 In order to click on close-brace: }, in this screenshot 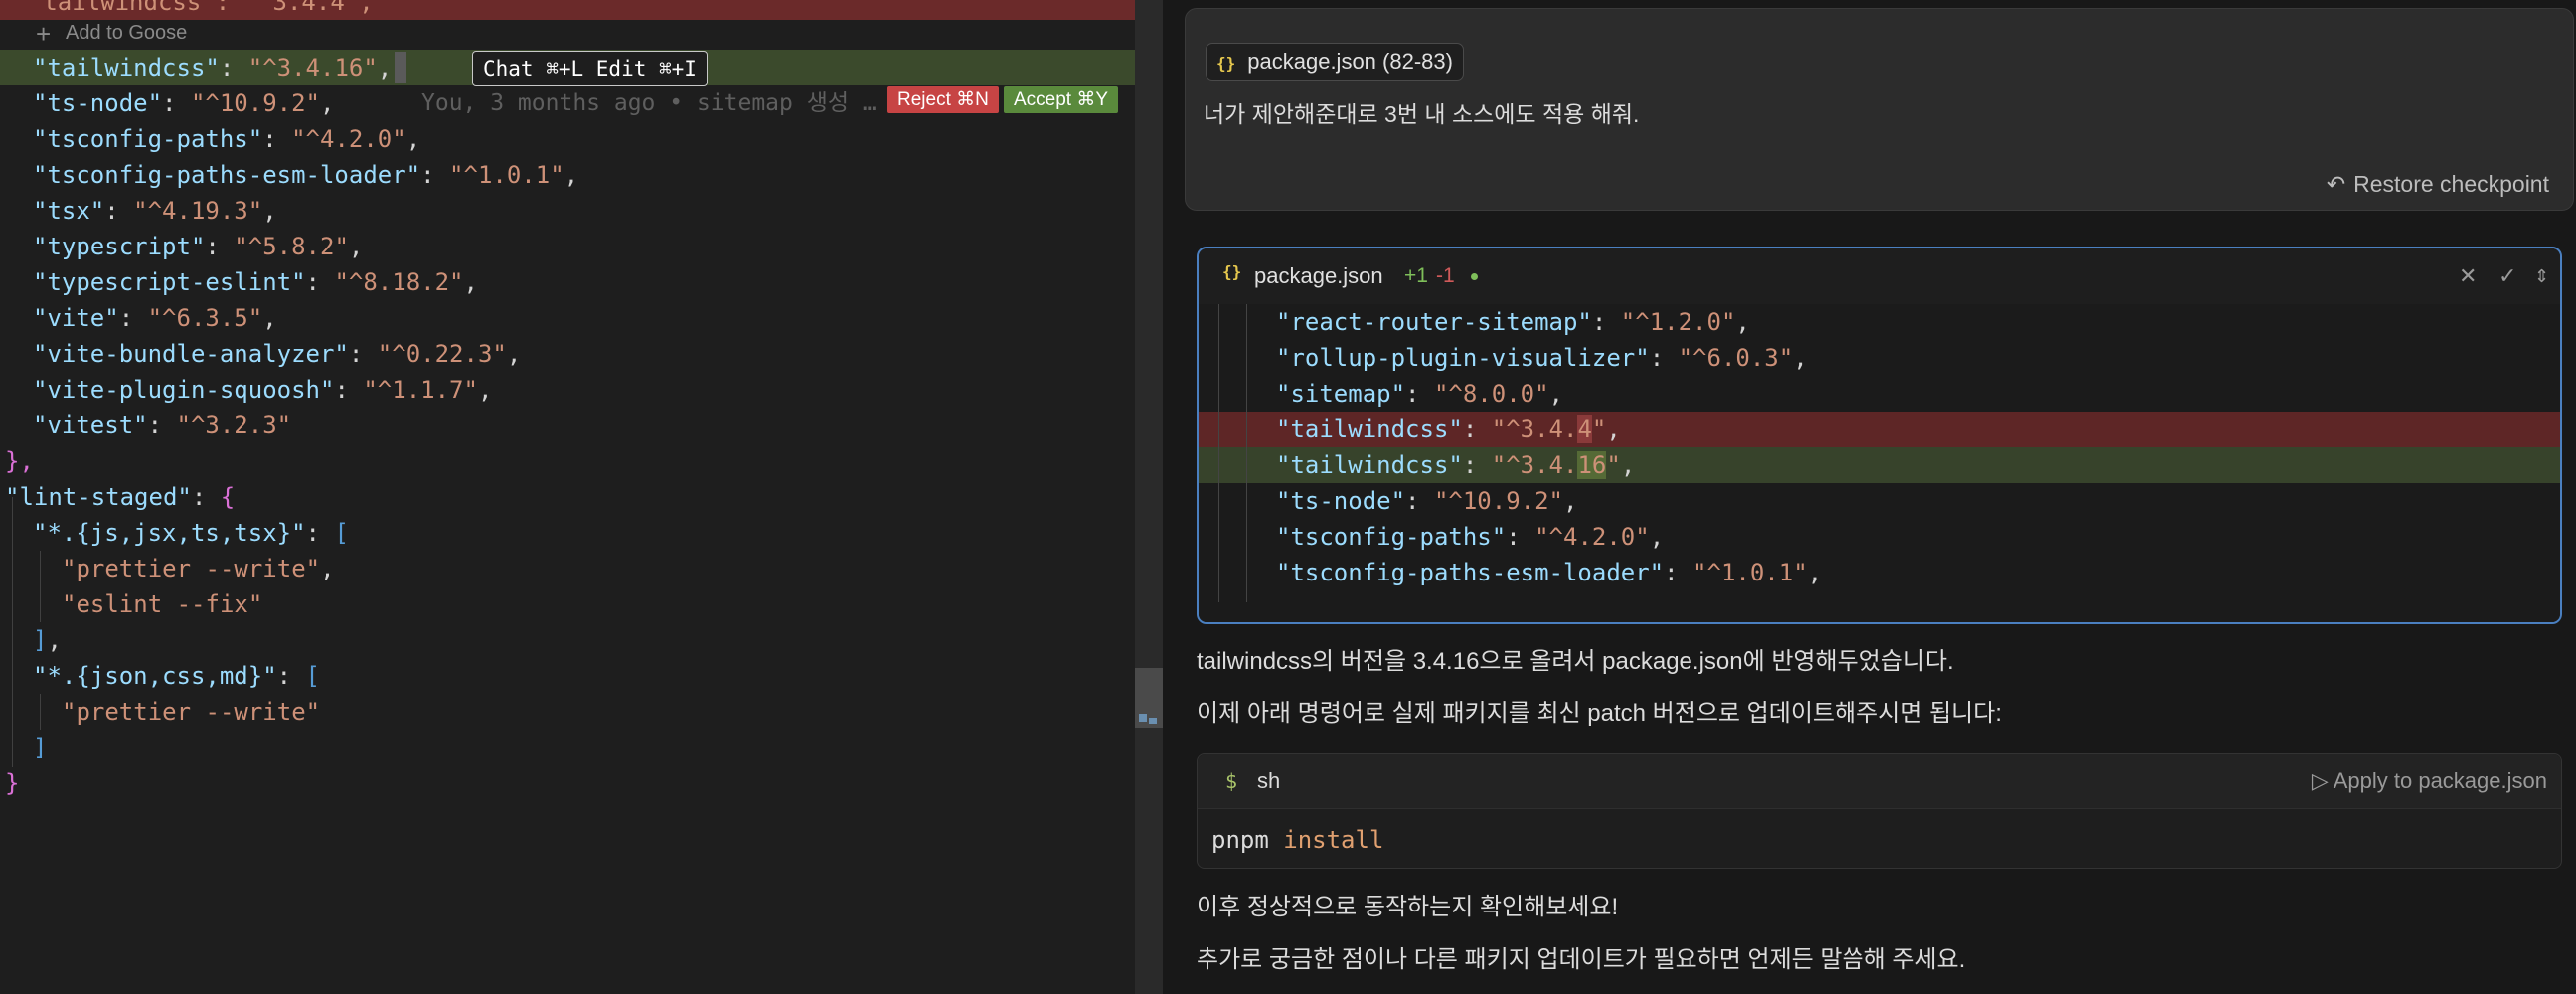, I will do `click(19, 461)`.